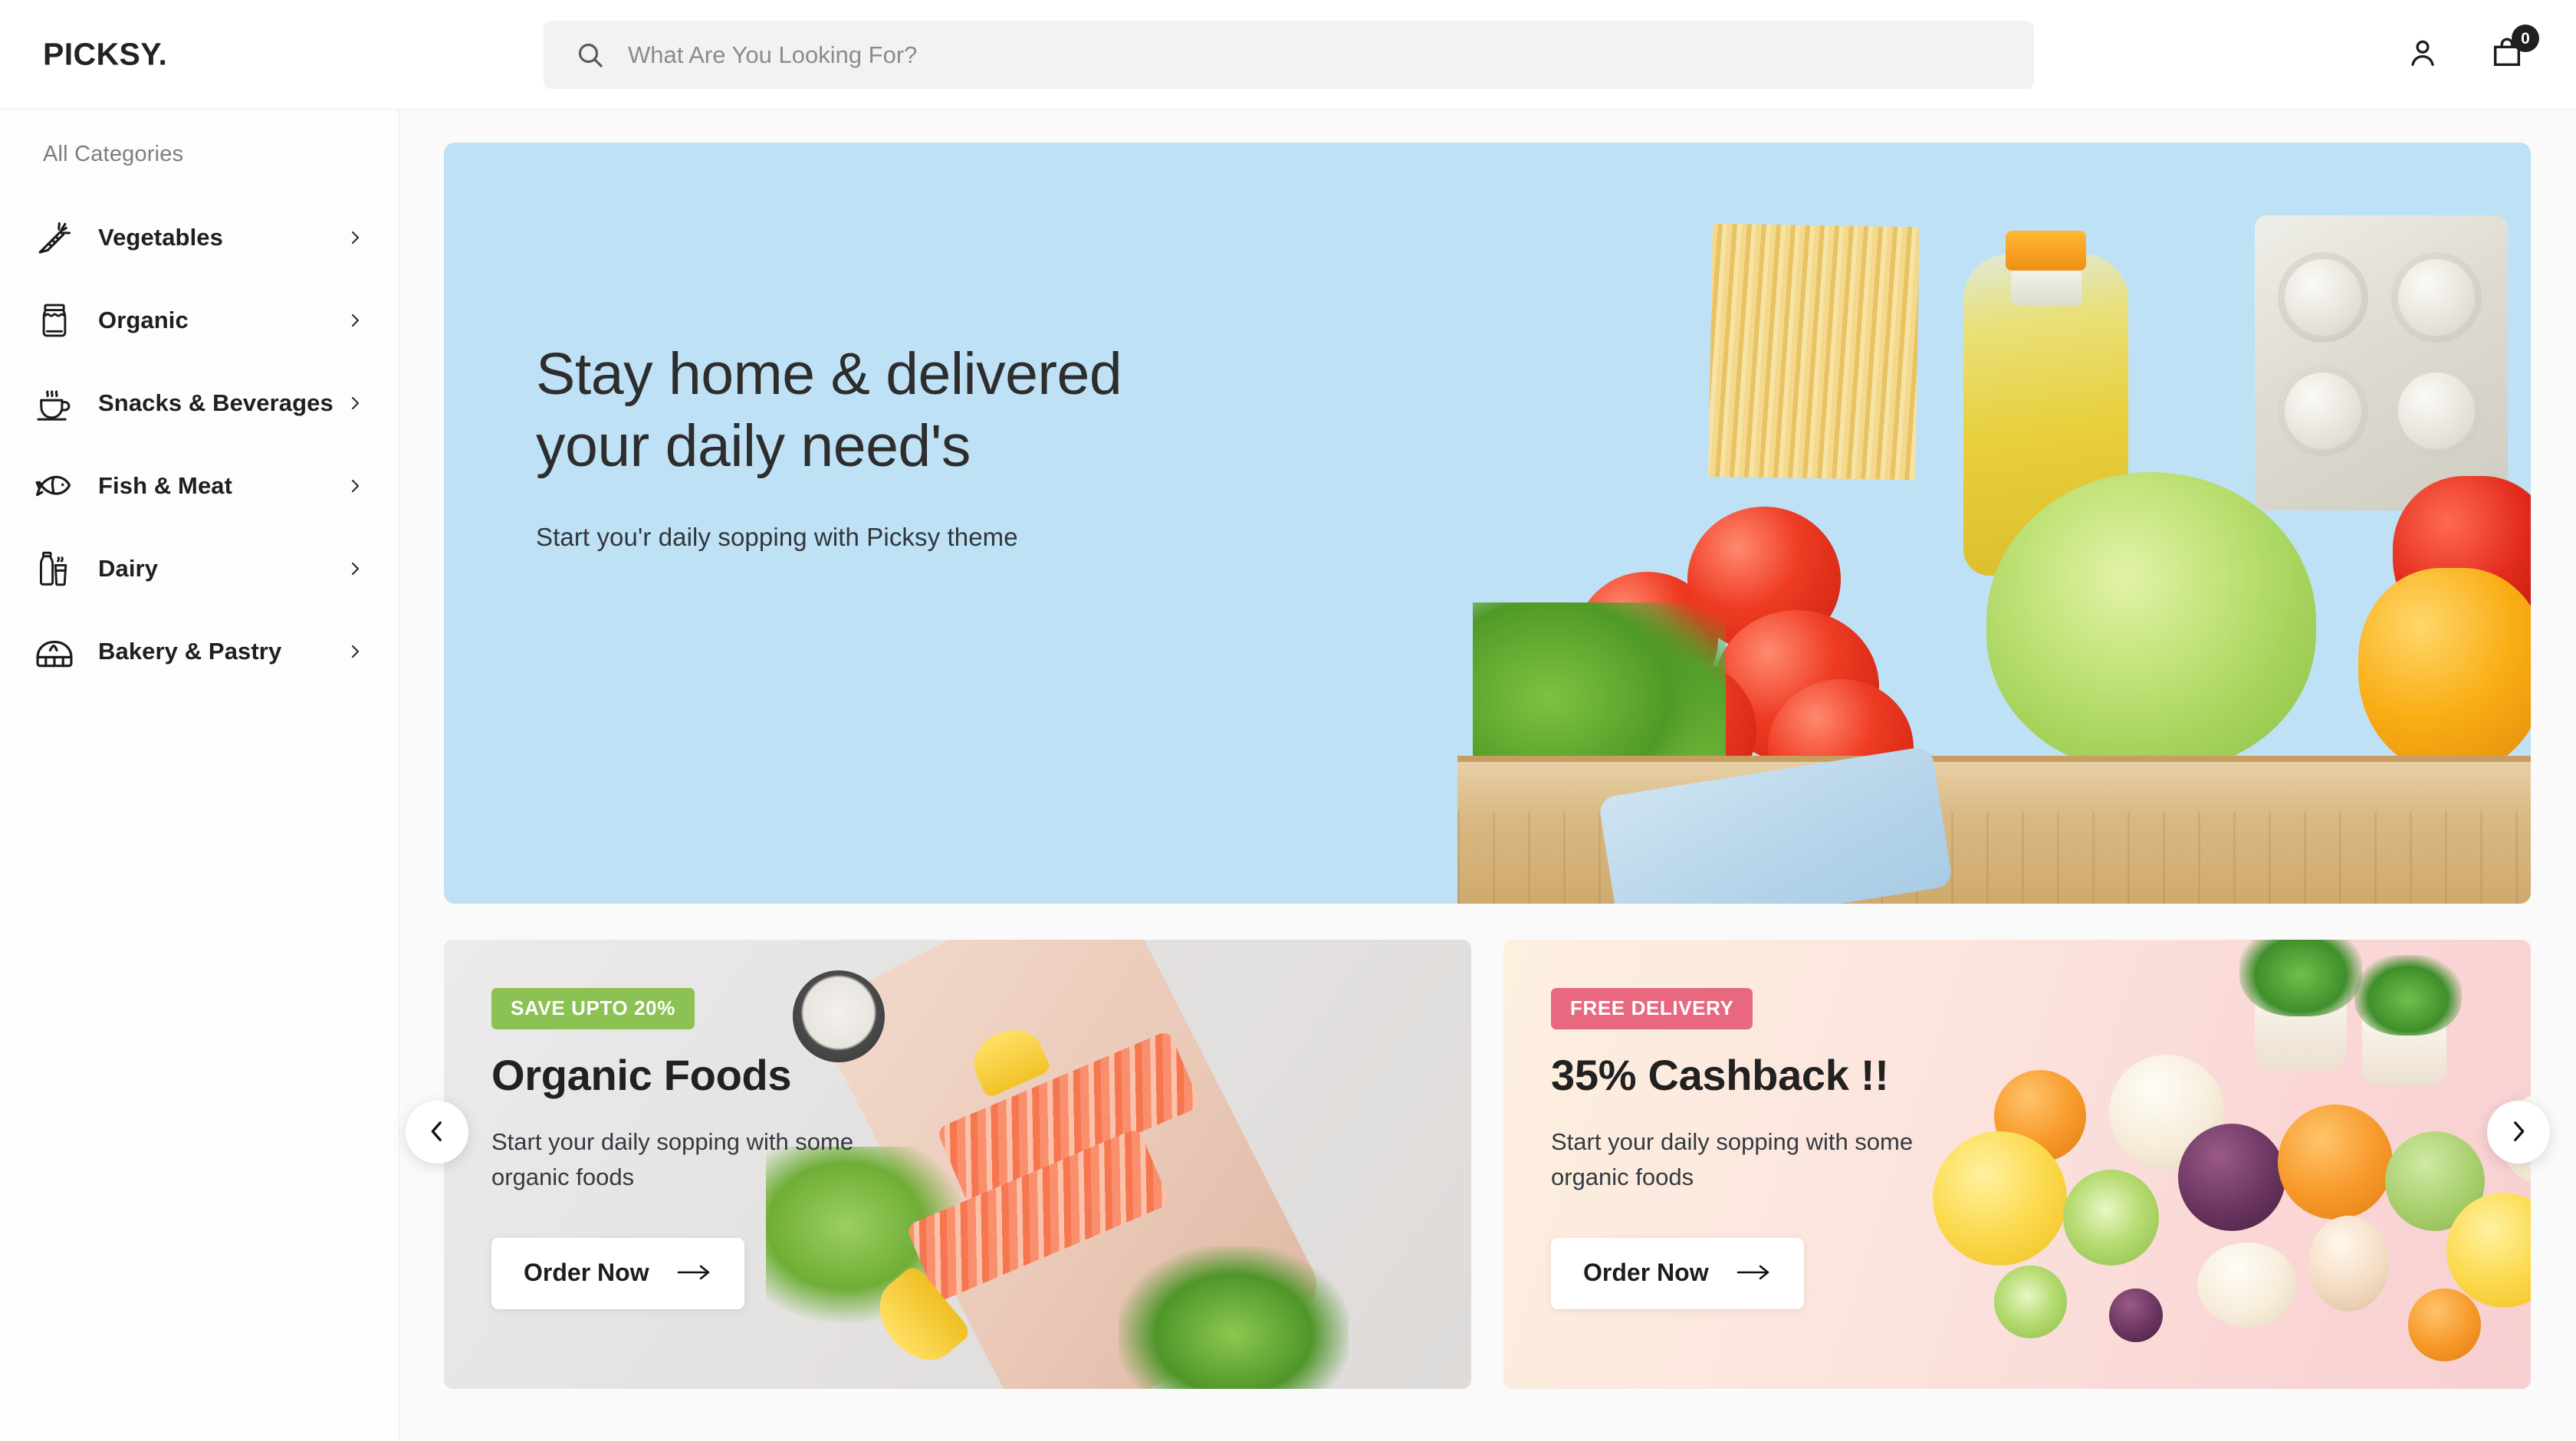  What do you see at coordinates (754, 445) in the screenshot?
I see `hero-title-line-2: your daily need's` at bounding box center [754, 445].